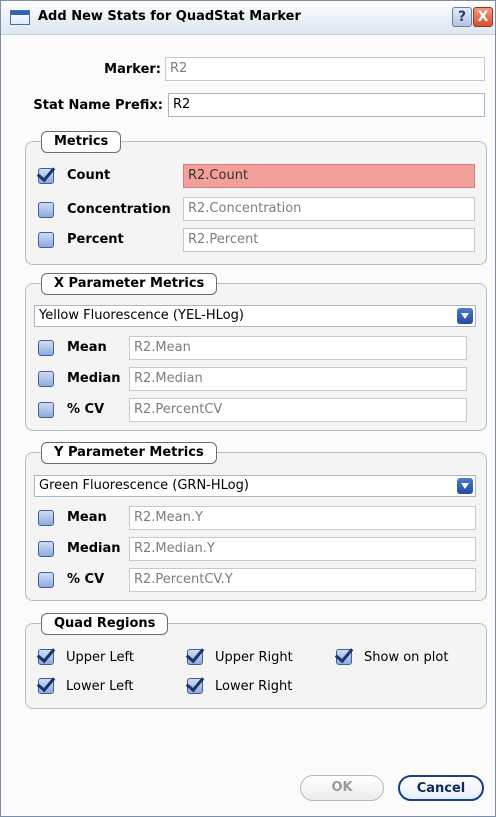  I want to click on x-median-field: R2.Median, so click(298, 379).